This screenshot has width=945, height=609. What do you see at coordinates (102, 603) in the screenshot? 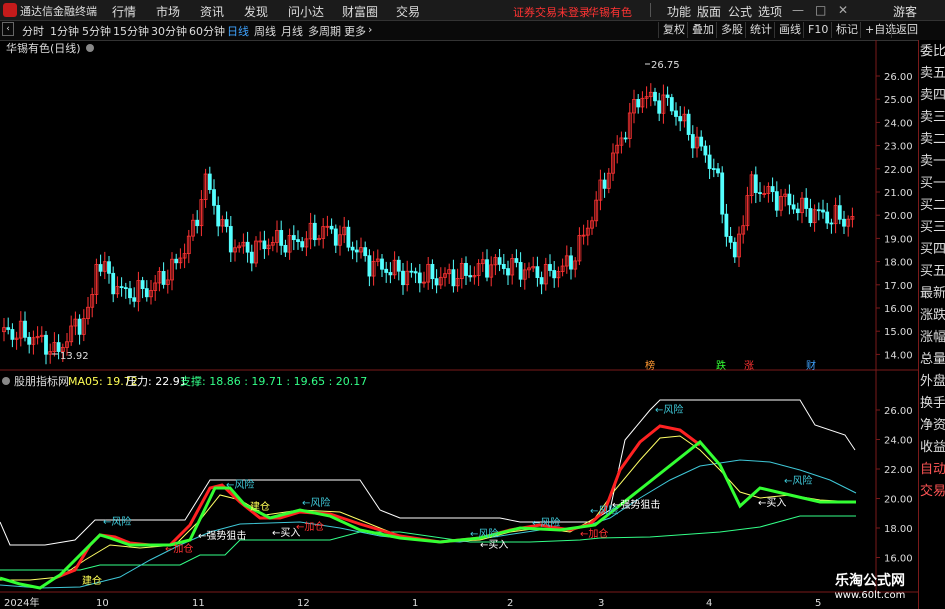
I see `x-tick-label: 10` at bounding box center [102, 603].